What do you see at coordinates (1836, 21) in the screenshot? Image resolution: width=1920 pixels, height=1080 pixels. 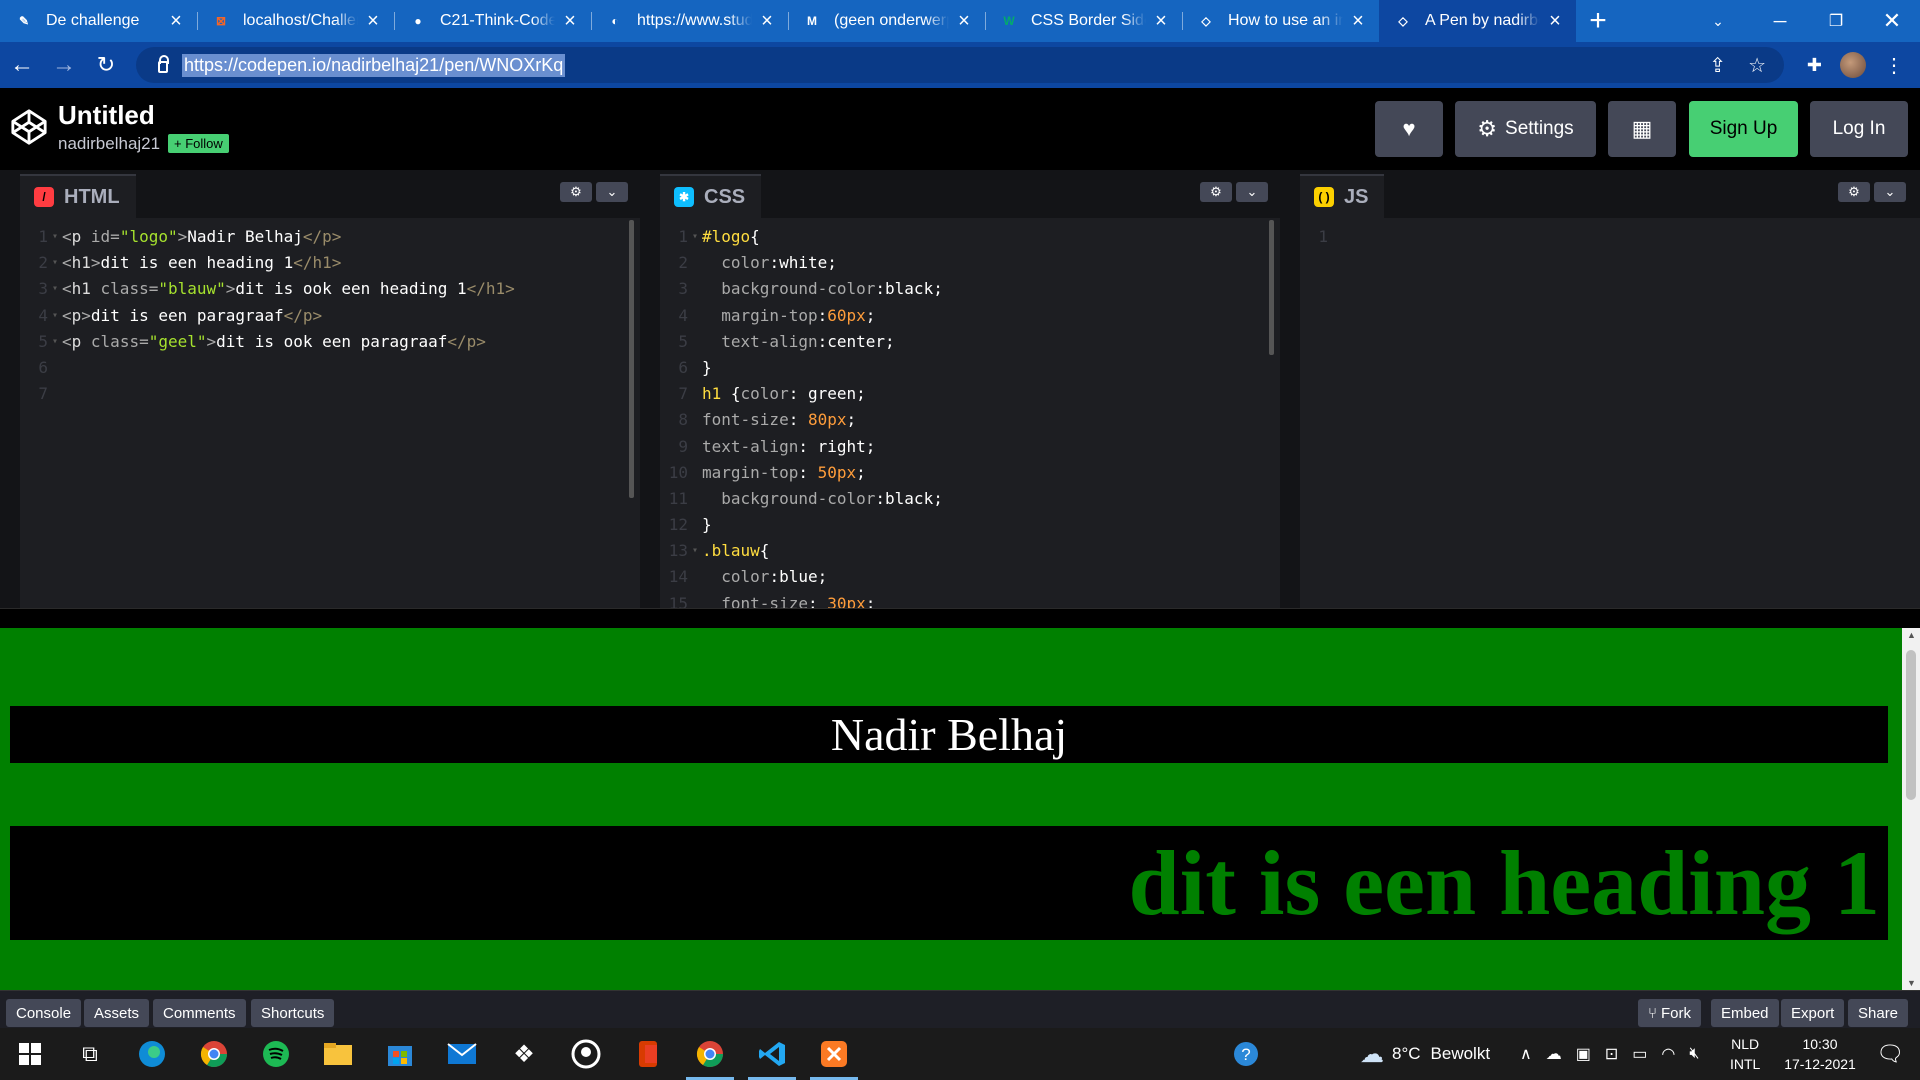 I see `restore-button: ❐` at bounding box center [1836, 21].